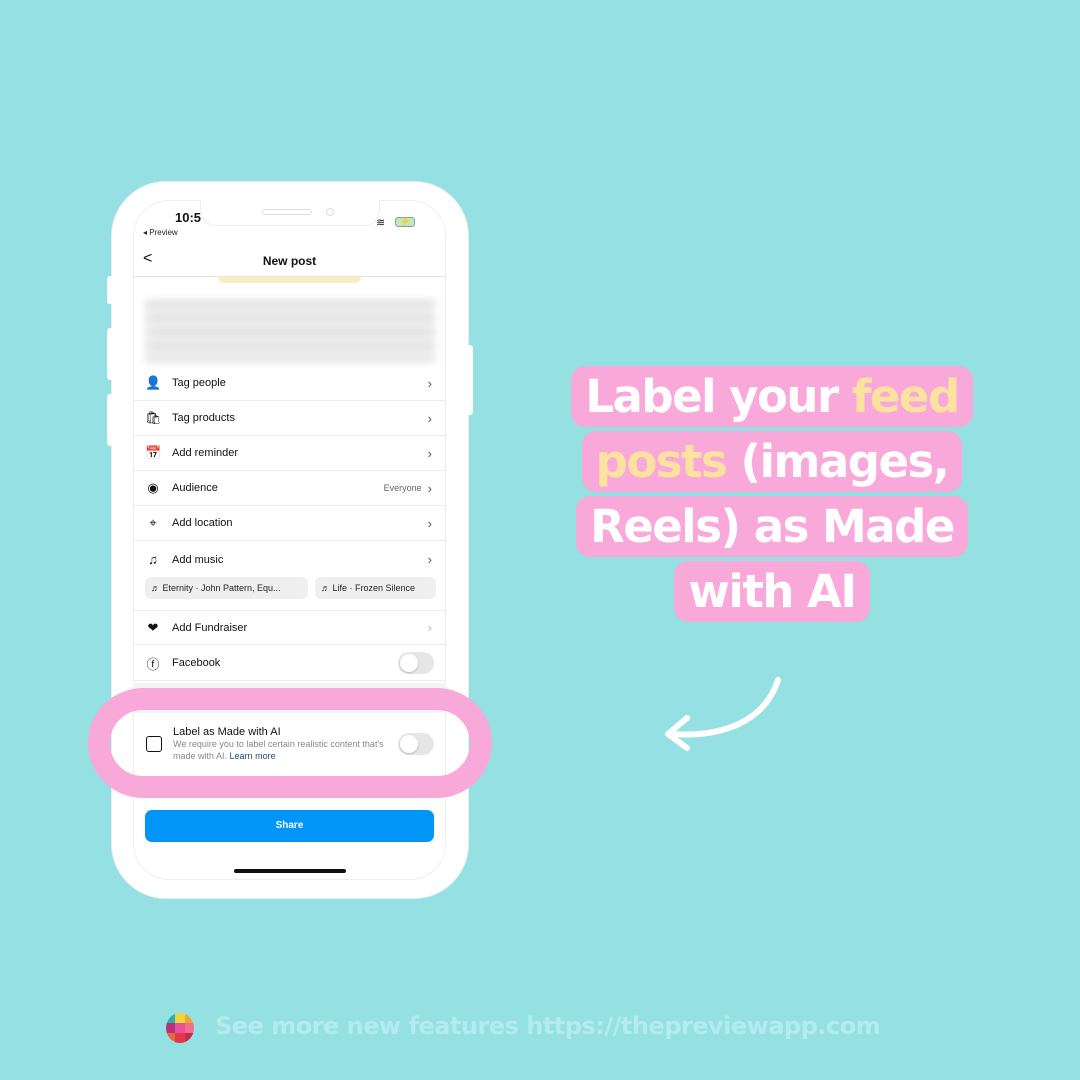 The width and height of the screenshot is (1080, 1080). I want to click on eye-icon: ◉, so click(153, 487).